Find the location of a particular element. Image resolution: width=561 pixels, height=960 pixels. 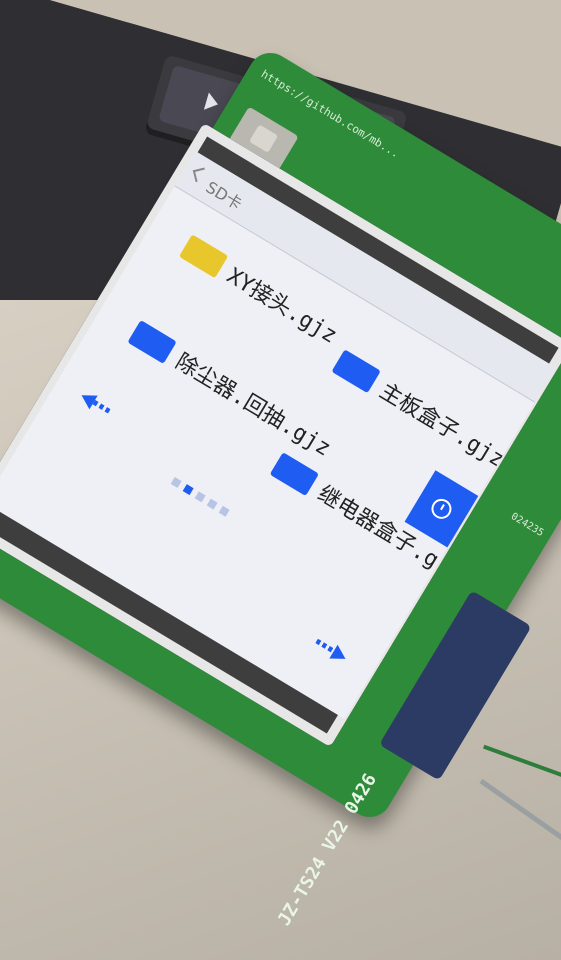

next-page-arrow-icon is located at coordinates (330, 649).